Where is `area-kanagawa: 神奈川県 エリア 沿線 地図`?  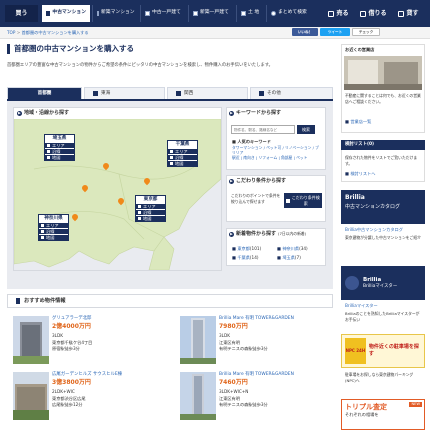
area-kanagawa: 神奈川県 エリア 沿線 地図 is located at coordinates (53, 227).